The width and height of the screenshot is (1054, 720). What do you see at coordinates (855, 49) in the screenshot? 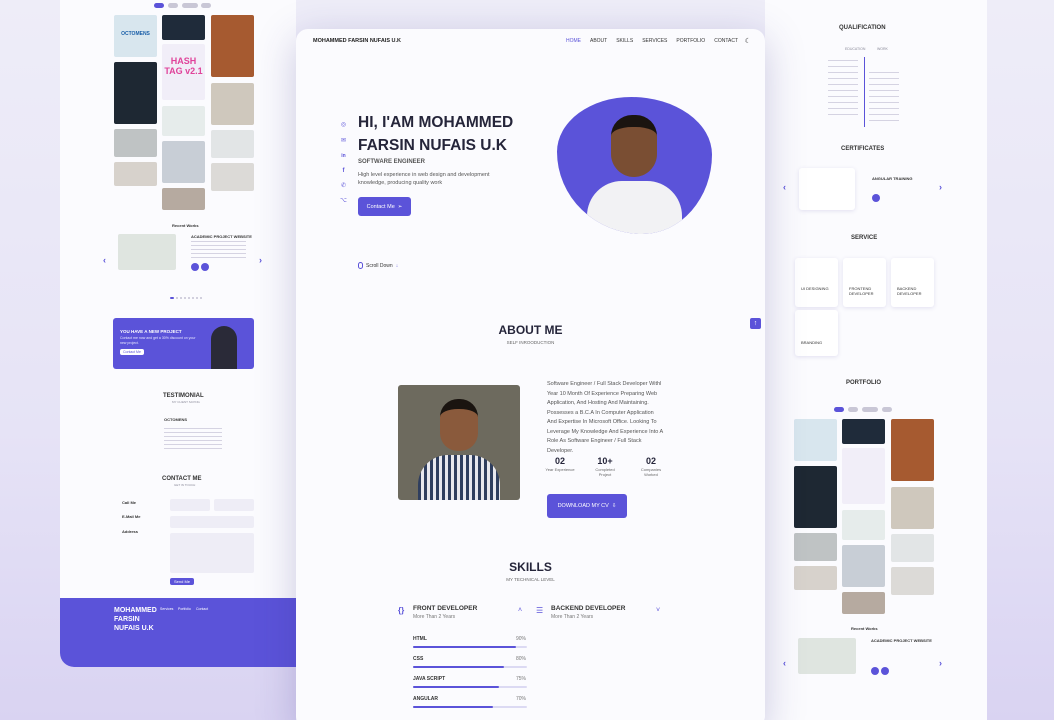
I see `education-tab: EDUCATION` at bounding box center [855, 49].